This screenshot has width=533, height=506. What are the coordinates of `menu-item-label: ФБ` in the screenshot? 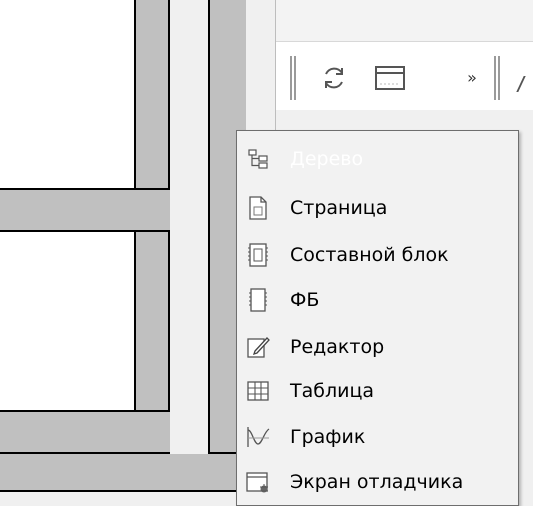 It's located at (305, 300).